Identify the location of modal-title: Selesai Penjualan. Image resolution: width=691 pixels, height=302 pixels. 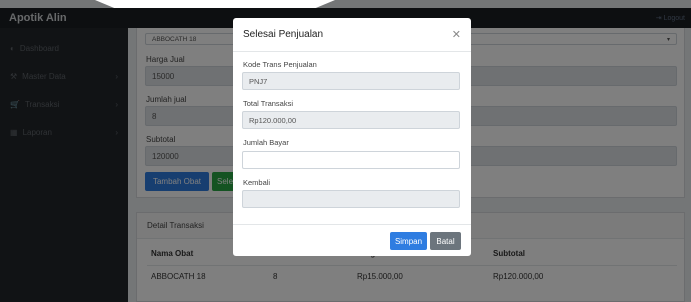
(283, 34).